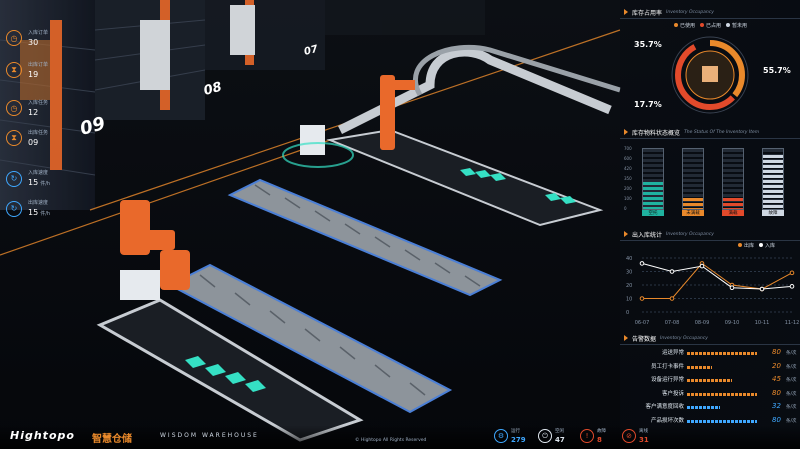  Describe the element at coordinates (629, 259) in the screenshot. I see `y-tick-label: 40` at that location.